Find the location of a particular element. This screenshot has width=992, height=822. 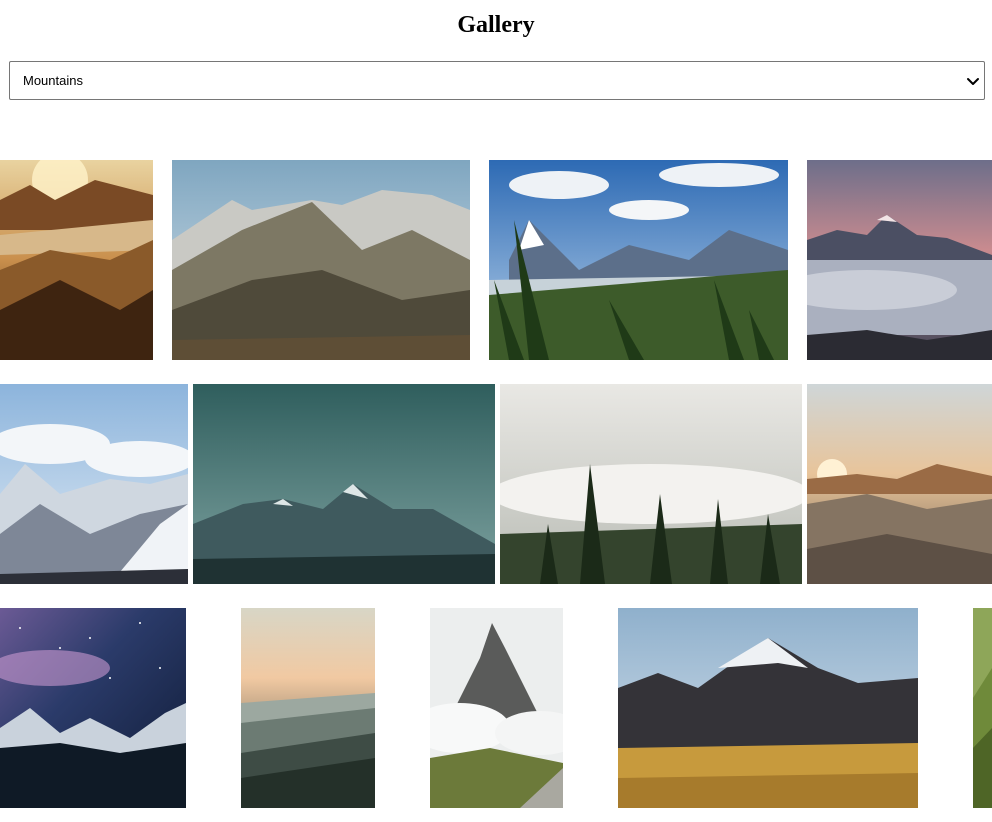

photo-valley-with-pines is located at coordinates (638, 260).